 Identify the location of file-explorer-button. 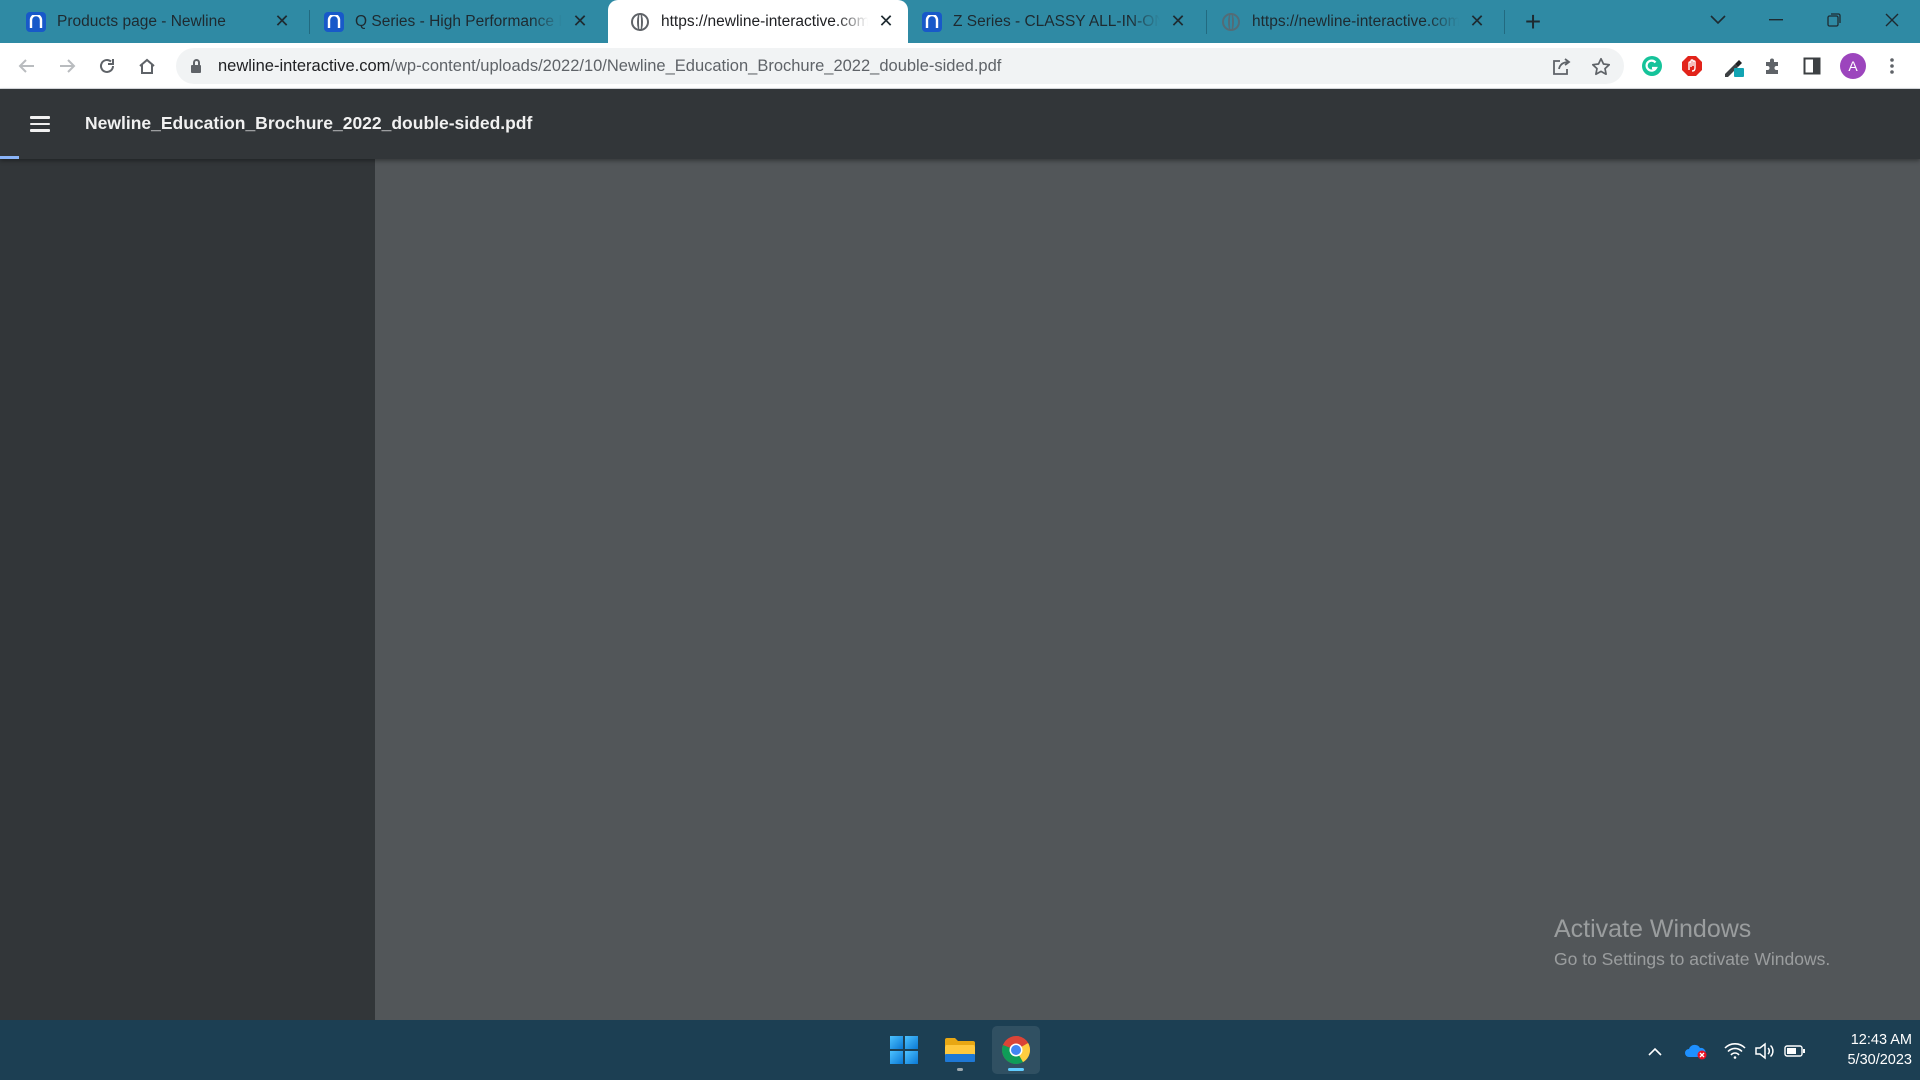
(960, 1050).